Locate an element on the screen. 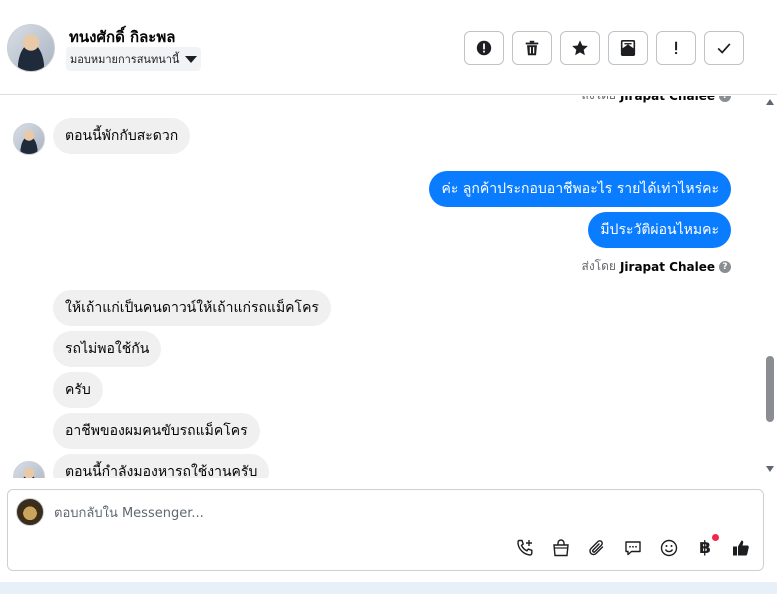  assign-label: มอบหมายการสนทนานี้ is located at coordinates (125, 59).